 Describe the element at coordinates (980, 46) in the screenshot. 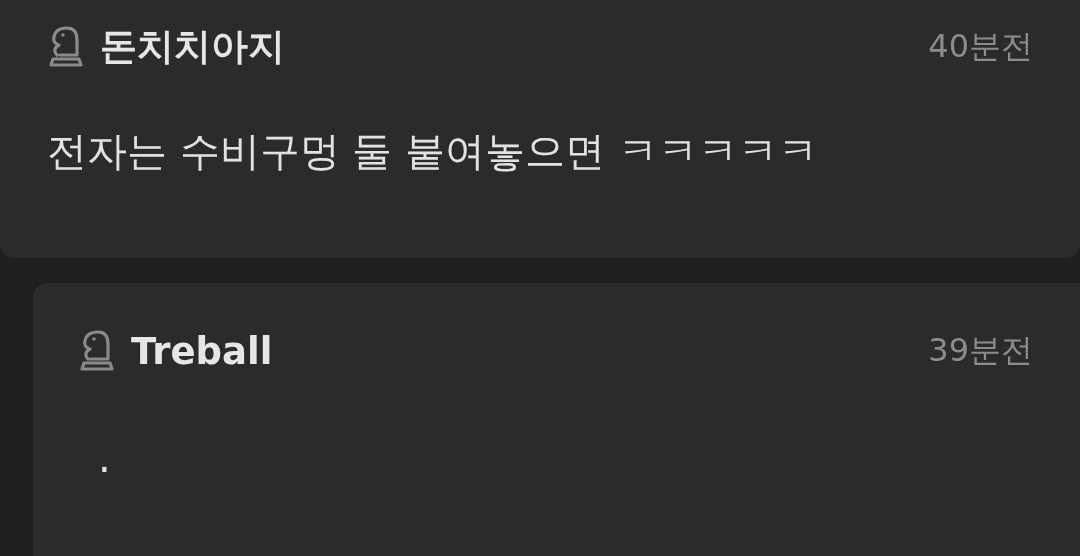

I see `comment-time: 40분전` at that location.